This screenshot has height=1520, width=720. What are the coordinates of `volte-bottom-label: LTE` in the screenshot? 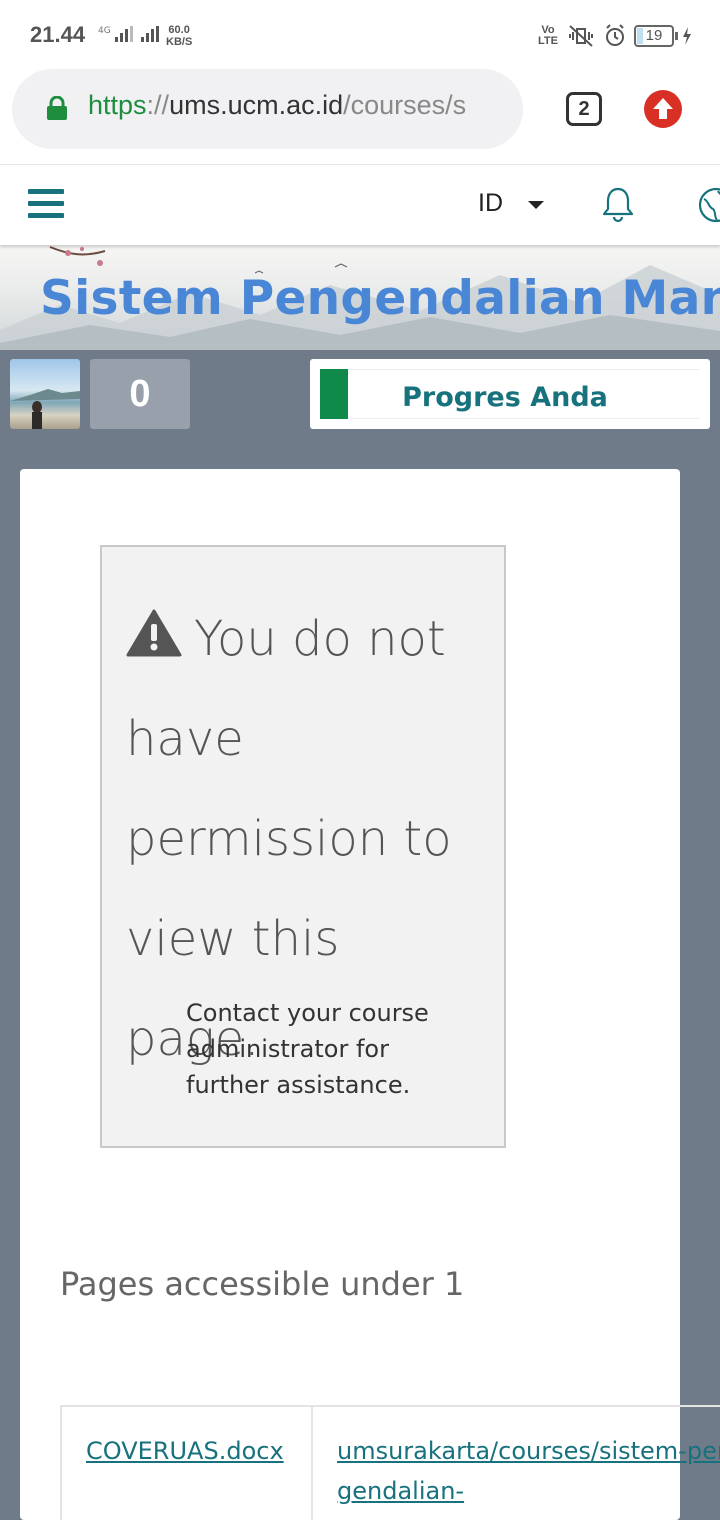 It's located at (548, 41).